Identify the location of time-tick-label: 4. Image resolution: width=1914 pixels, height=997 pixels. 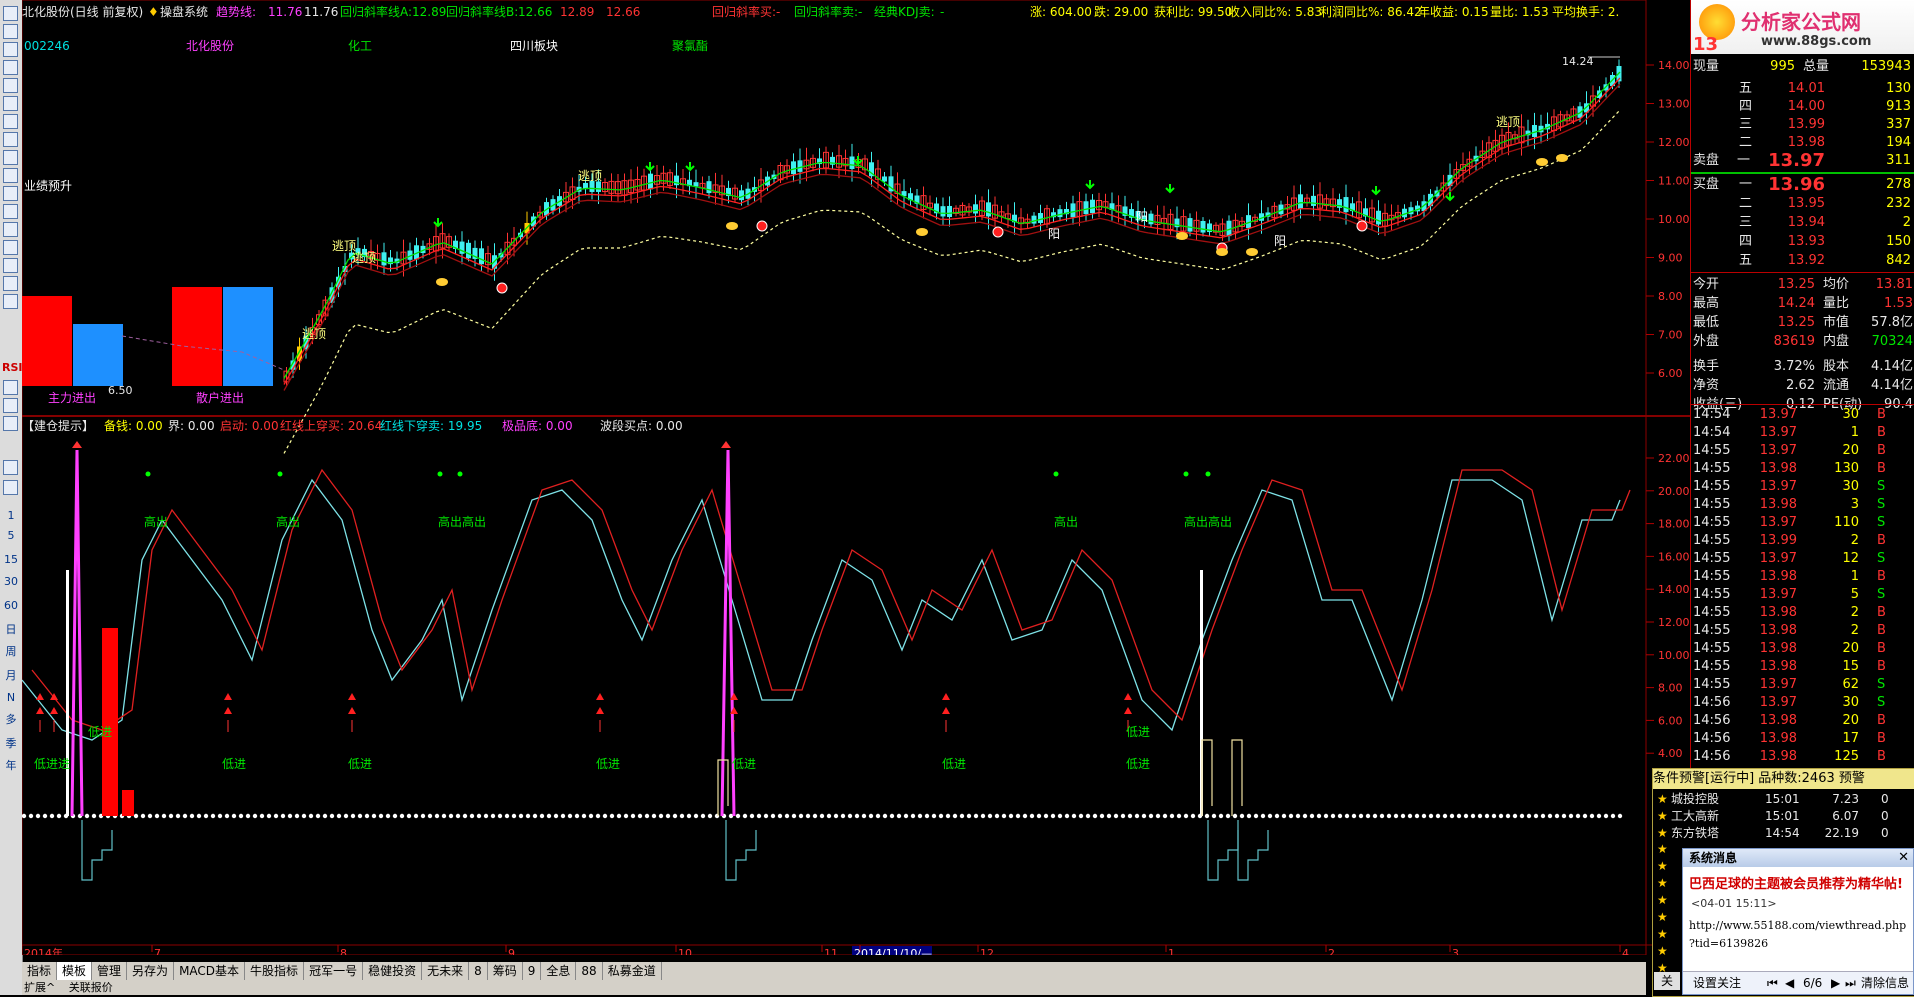
(1625, 951).